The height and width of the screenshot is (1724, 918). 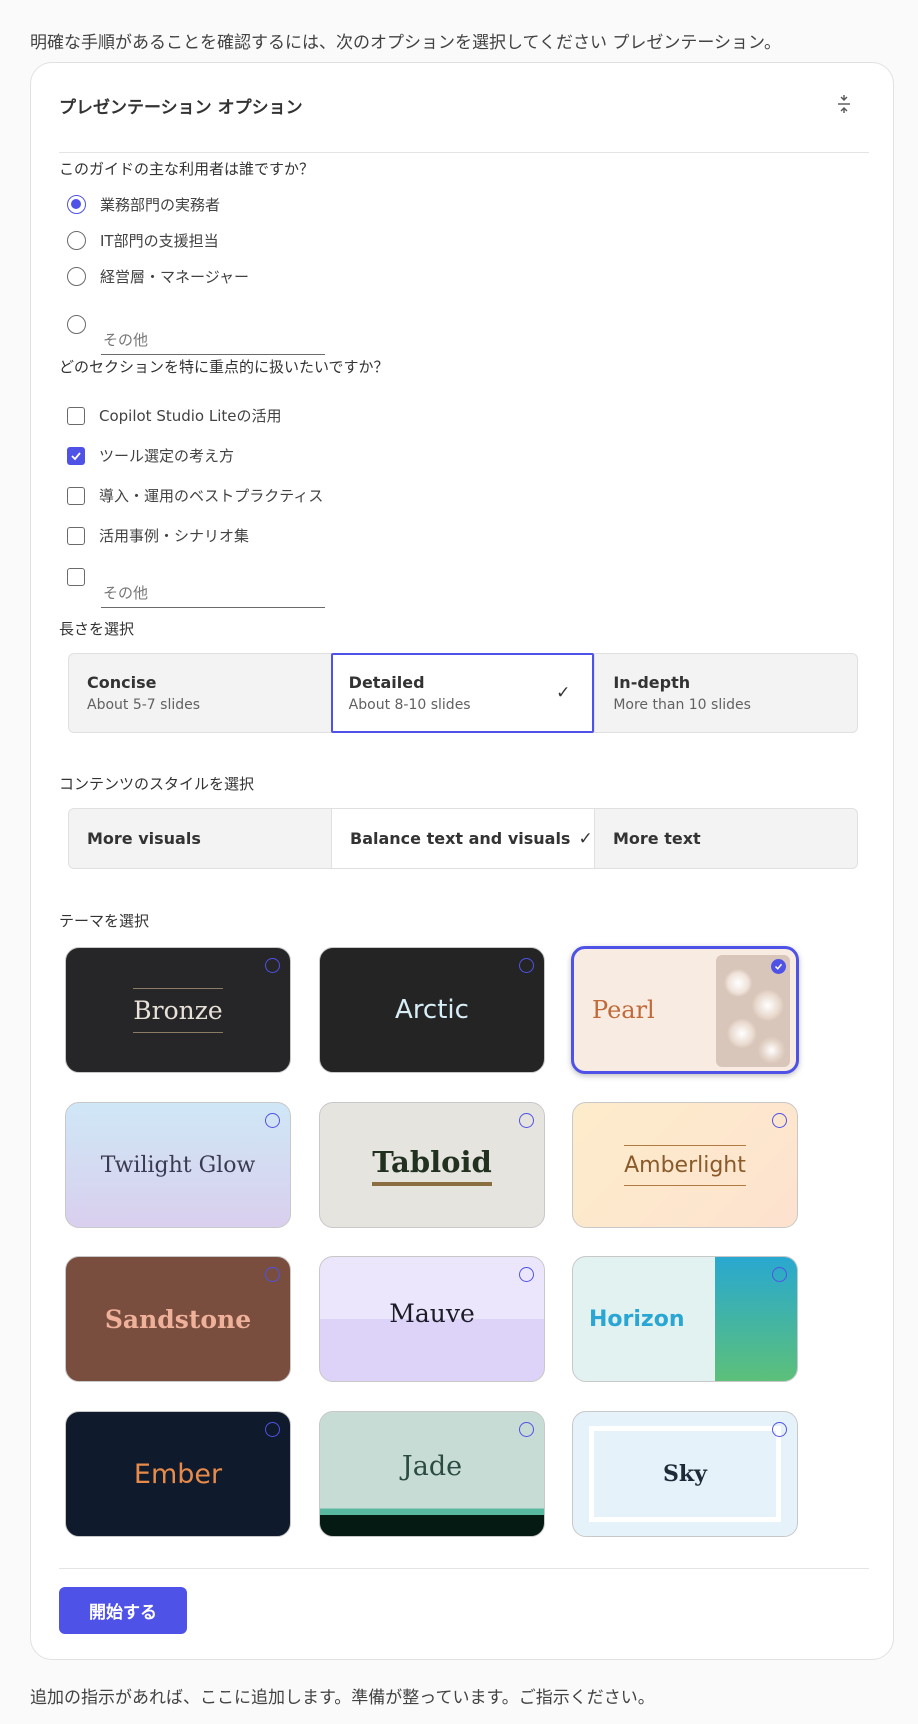 I want to click on theme-card-ember: Ember, so click(x=178, y=1474).